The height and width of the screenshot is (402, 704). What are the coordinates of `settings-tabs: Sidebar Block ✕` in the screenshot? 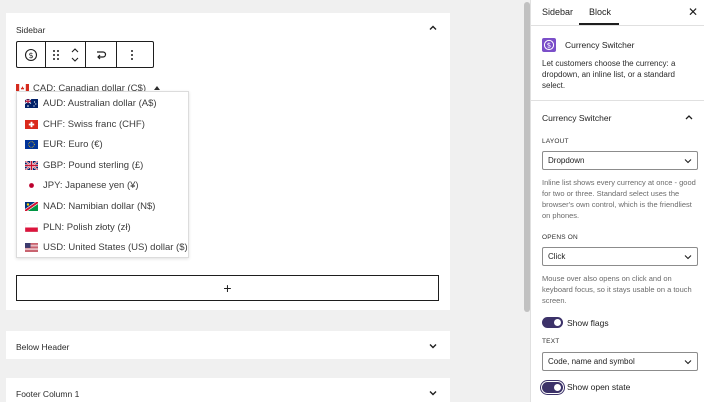 It's located at (617, 13).